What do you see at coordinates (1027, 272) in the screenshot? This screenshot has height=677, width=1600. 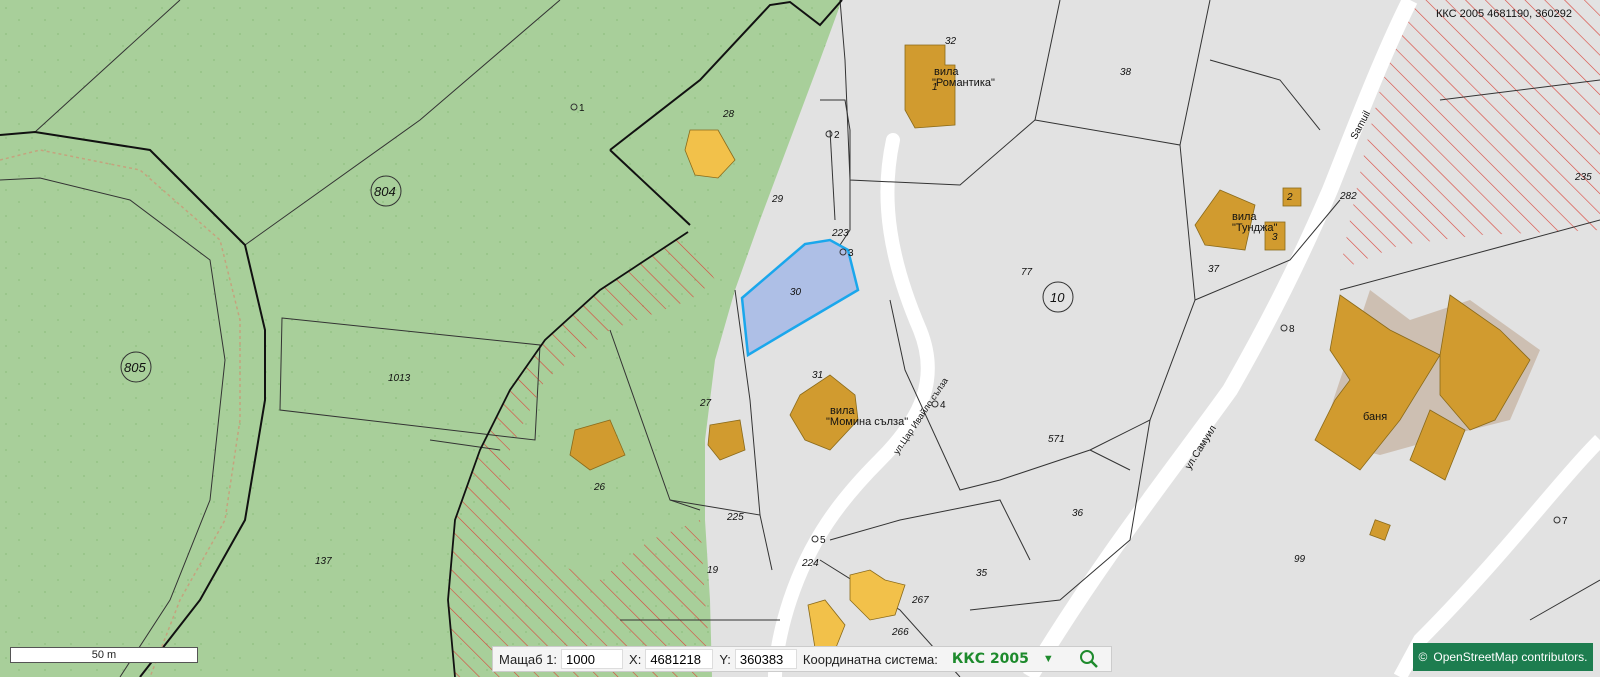 I see `parcel-label: 77` at bounding box center [1027, 272].